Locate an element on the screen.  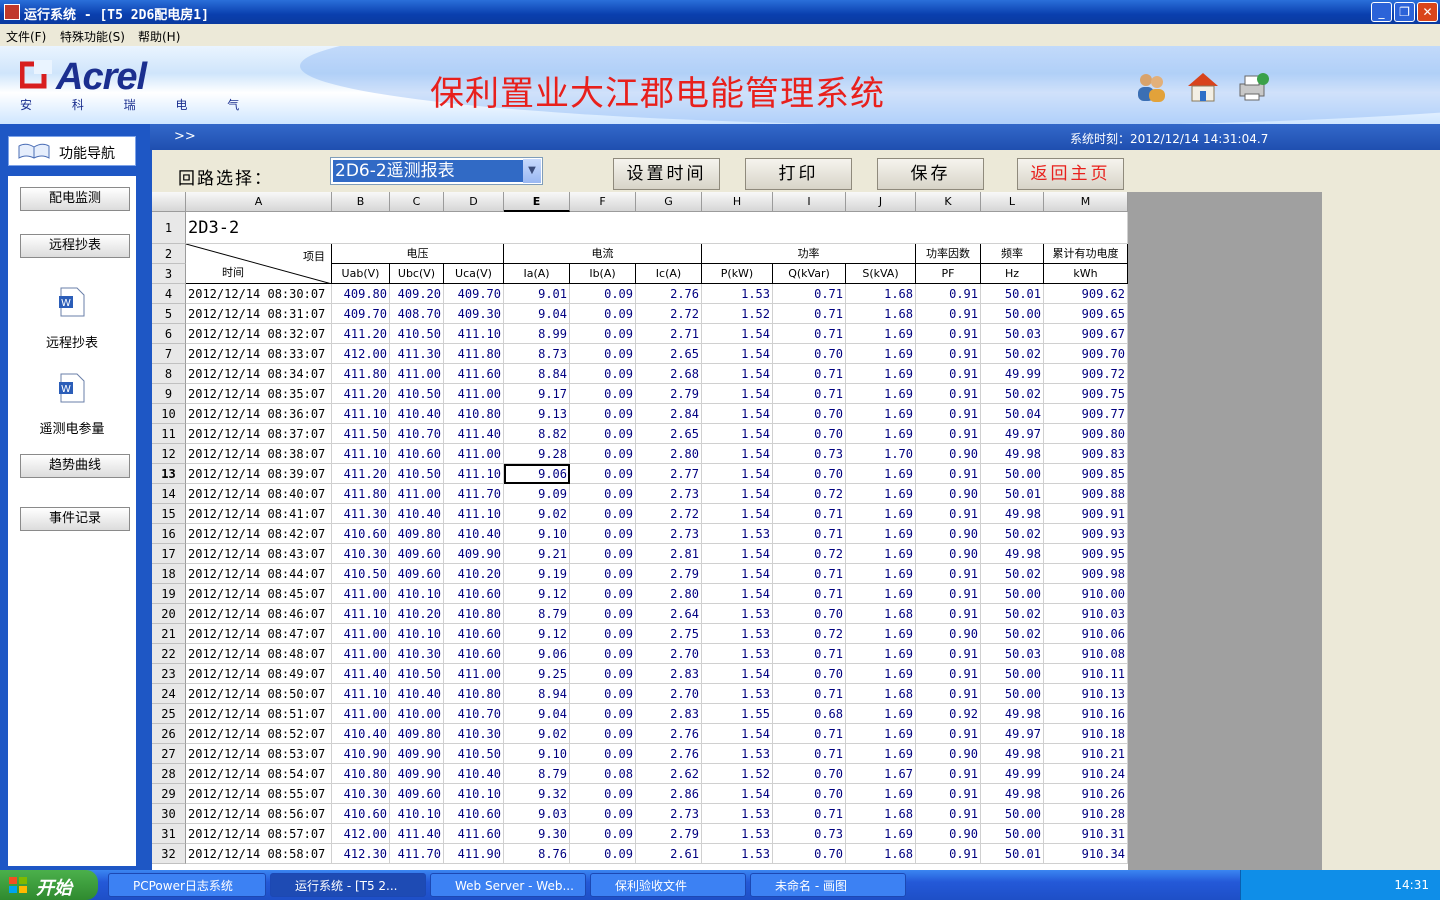
value-cell: 8.73 is located at coordinates (537, 354).